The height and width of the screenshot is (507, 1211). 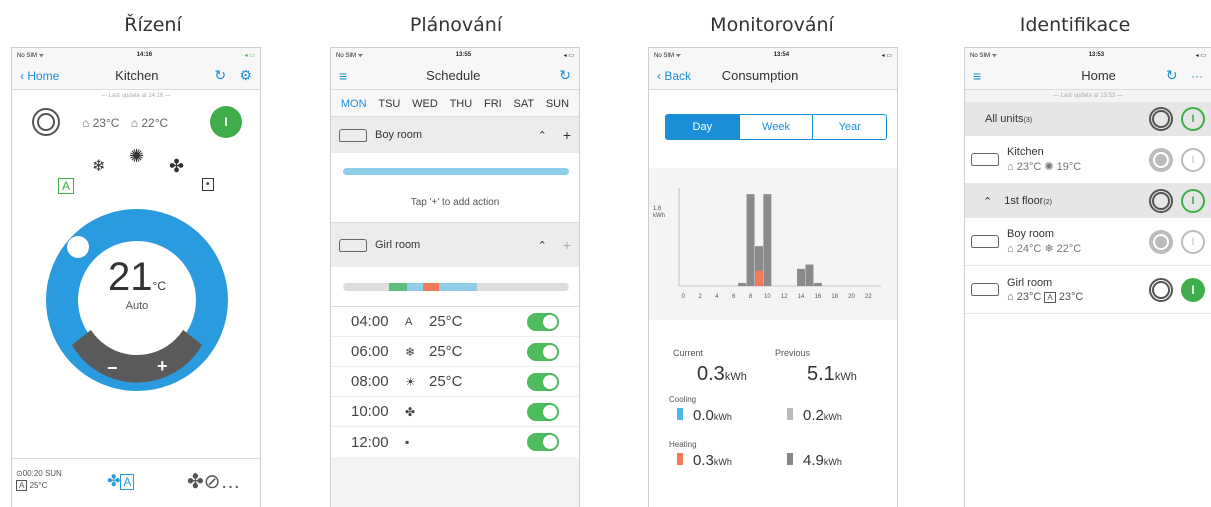 I want to click on x-tick-label: 10, so click(x=767, y=297).